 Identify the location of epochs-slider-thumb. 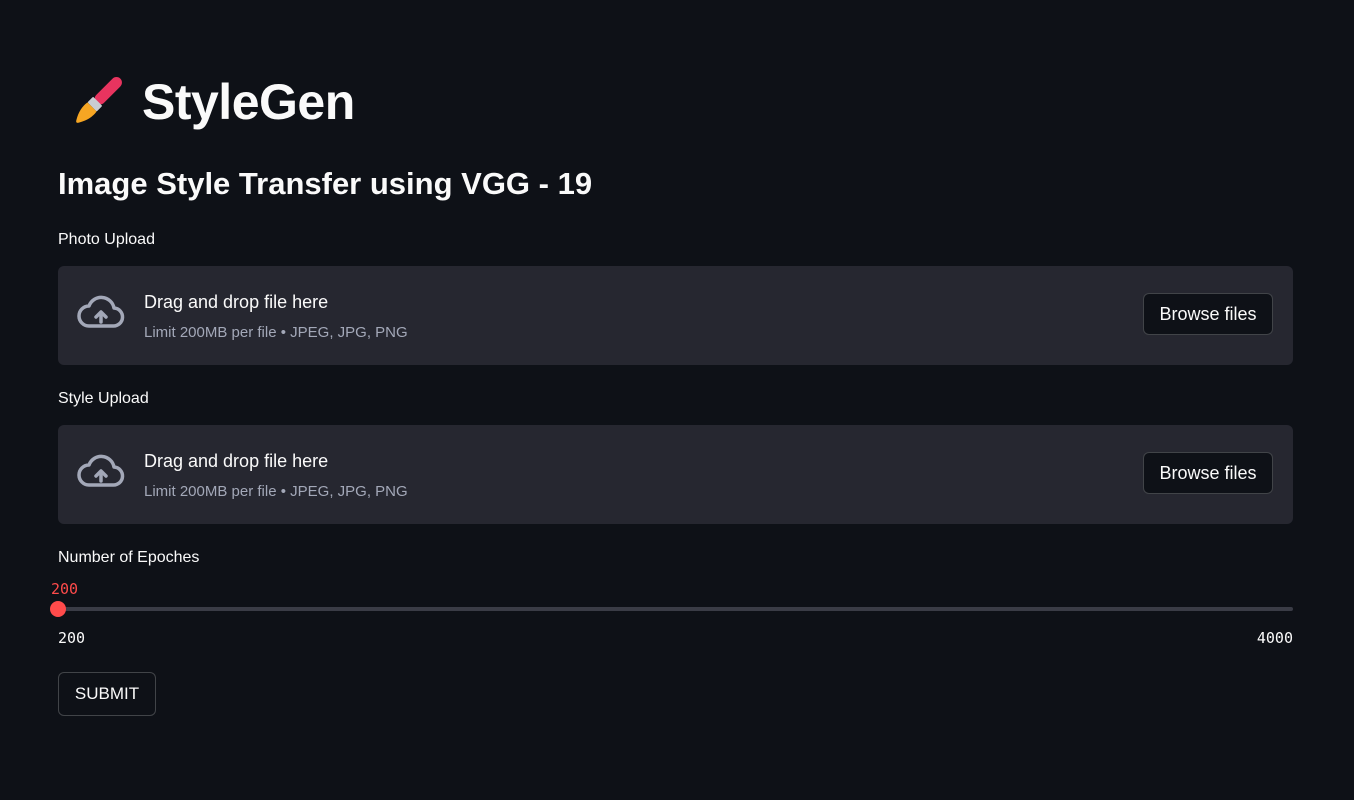
(58, 609).